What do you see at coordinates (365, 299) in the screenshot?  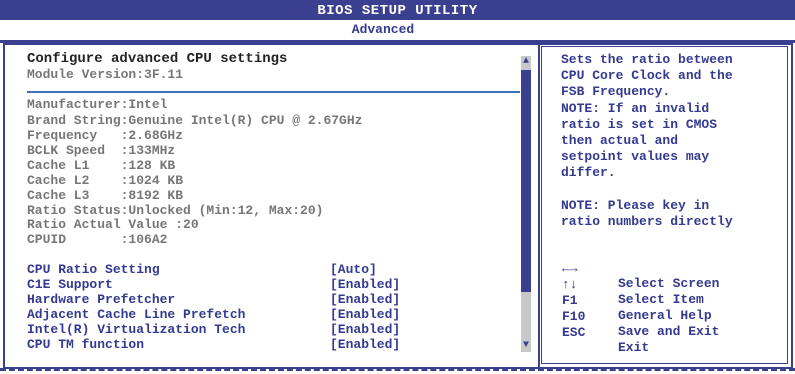 I see `setting-hardware-prefetcher-value: [Enabled]` at bounding box center [365, 299].